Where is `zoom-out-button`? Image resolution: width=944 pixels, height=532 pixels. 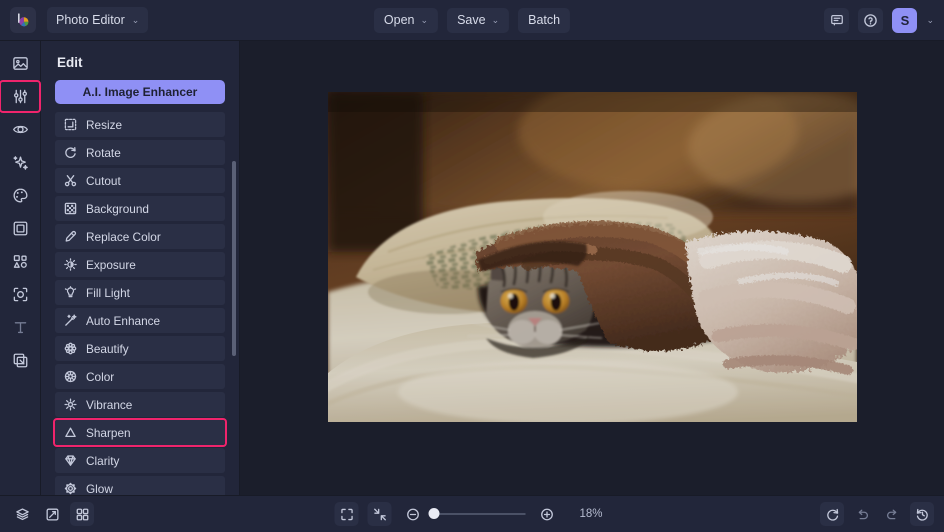 zoom-out-button is located at coordinates (413, 514).